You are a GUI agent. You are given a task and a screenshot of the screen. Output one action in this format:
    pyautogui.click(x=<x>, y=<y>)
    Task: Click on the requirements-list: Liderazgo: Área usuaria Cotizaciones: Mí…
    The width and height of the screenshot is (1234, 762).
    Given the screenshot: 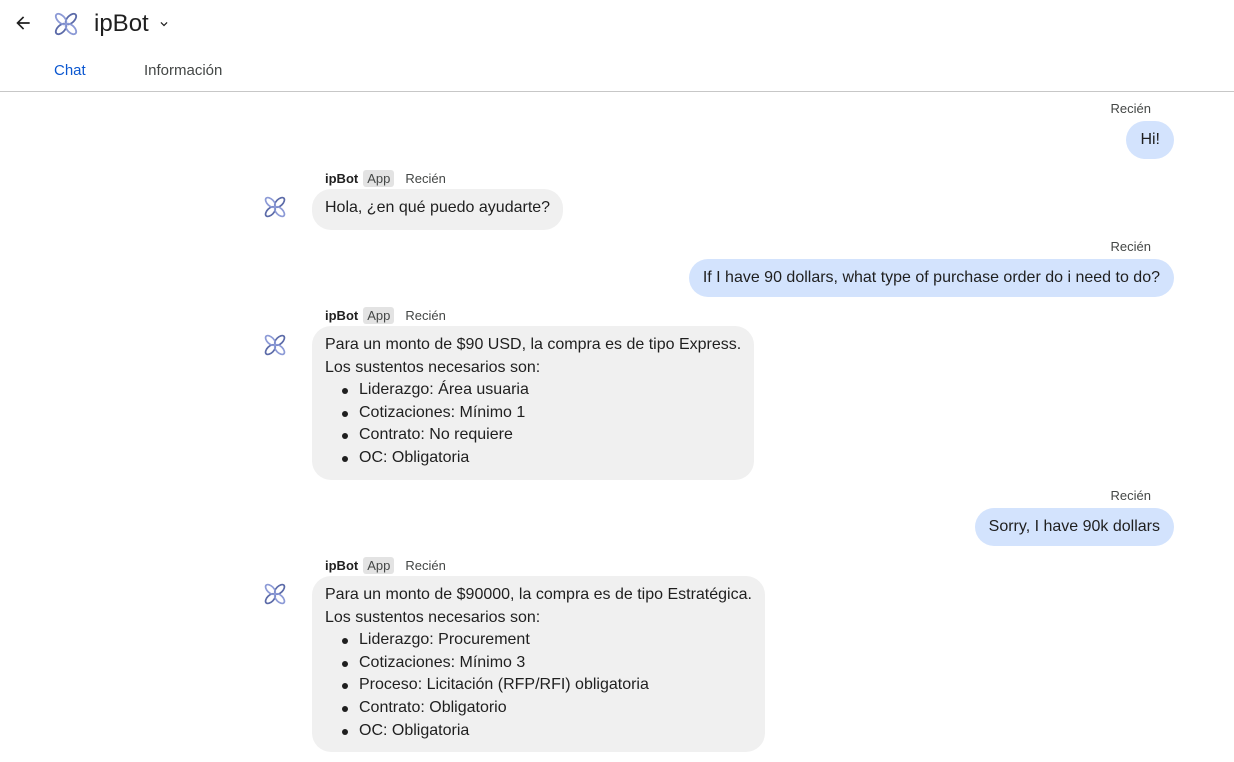 What is the action you would take?
    pyautogui.click(x=533, y=424)
    